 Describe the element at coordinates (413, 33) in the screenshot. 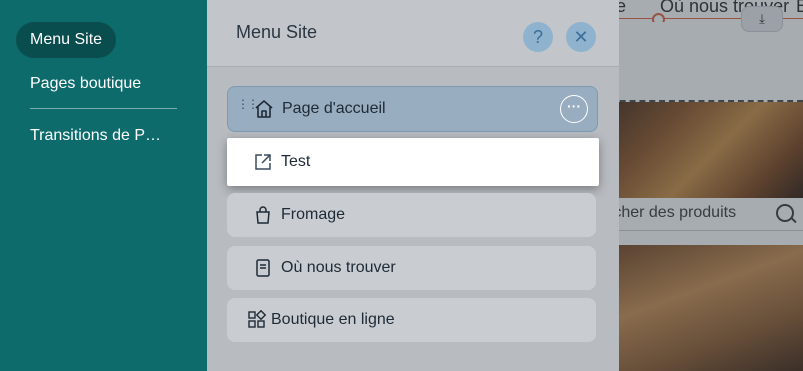

I see `panel-header: Menu Site ? ✕` at that location.